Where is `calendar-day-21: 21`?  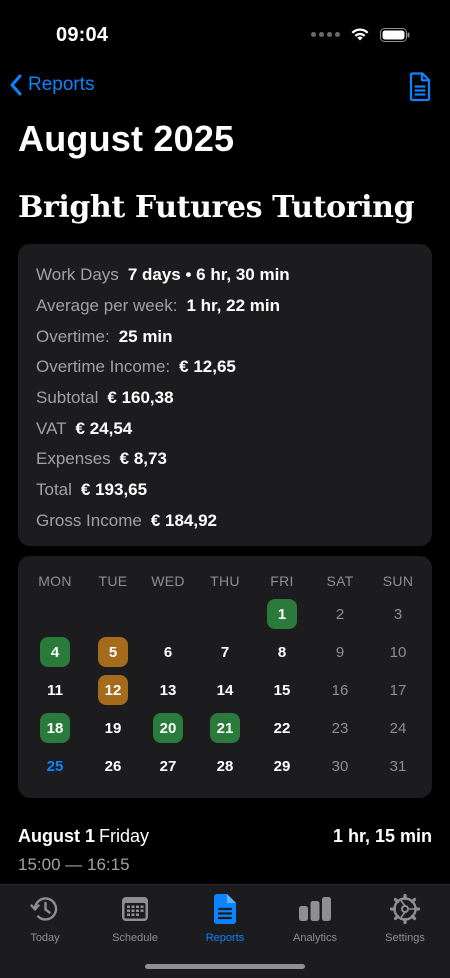
calendar-day-21: 21 is located at coordinates (225, 728).